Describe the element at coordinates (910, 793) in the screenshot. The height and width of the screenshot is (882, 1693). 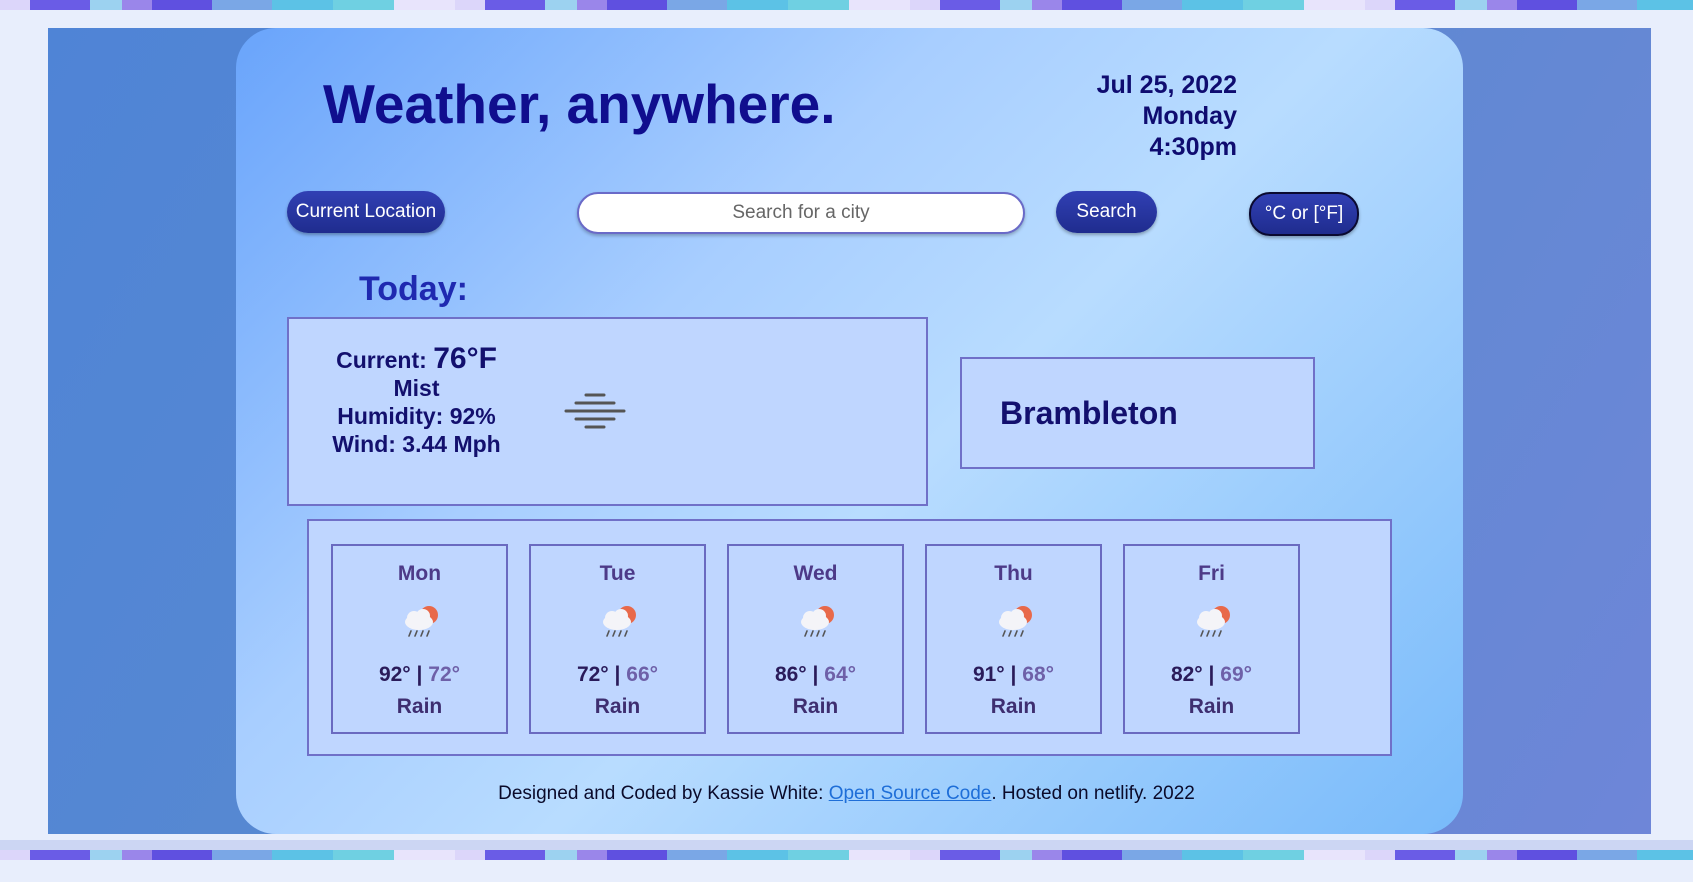
I see `open-source-code-link: Open Source Code` at that location.